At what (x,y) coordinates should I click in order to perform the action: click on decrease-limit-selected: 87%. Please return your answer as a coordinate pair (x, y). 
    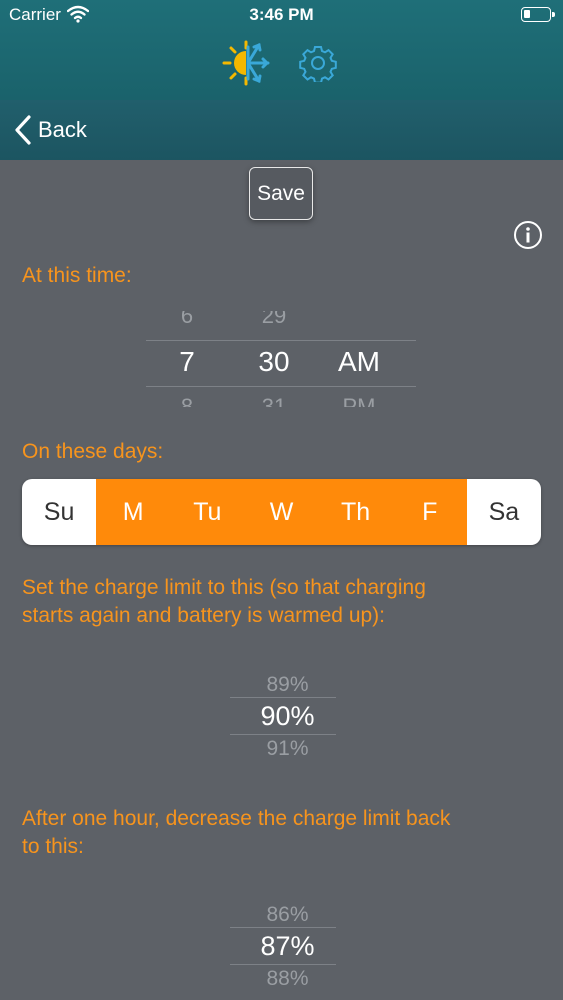
    Looking at the image, I should click on (281, 946).